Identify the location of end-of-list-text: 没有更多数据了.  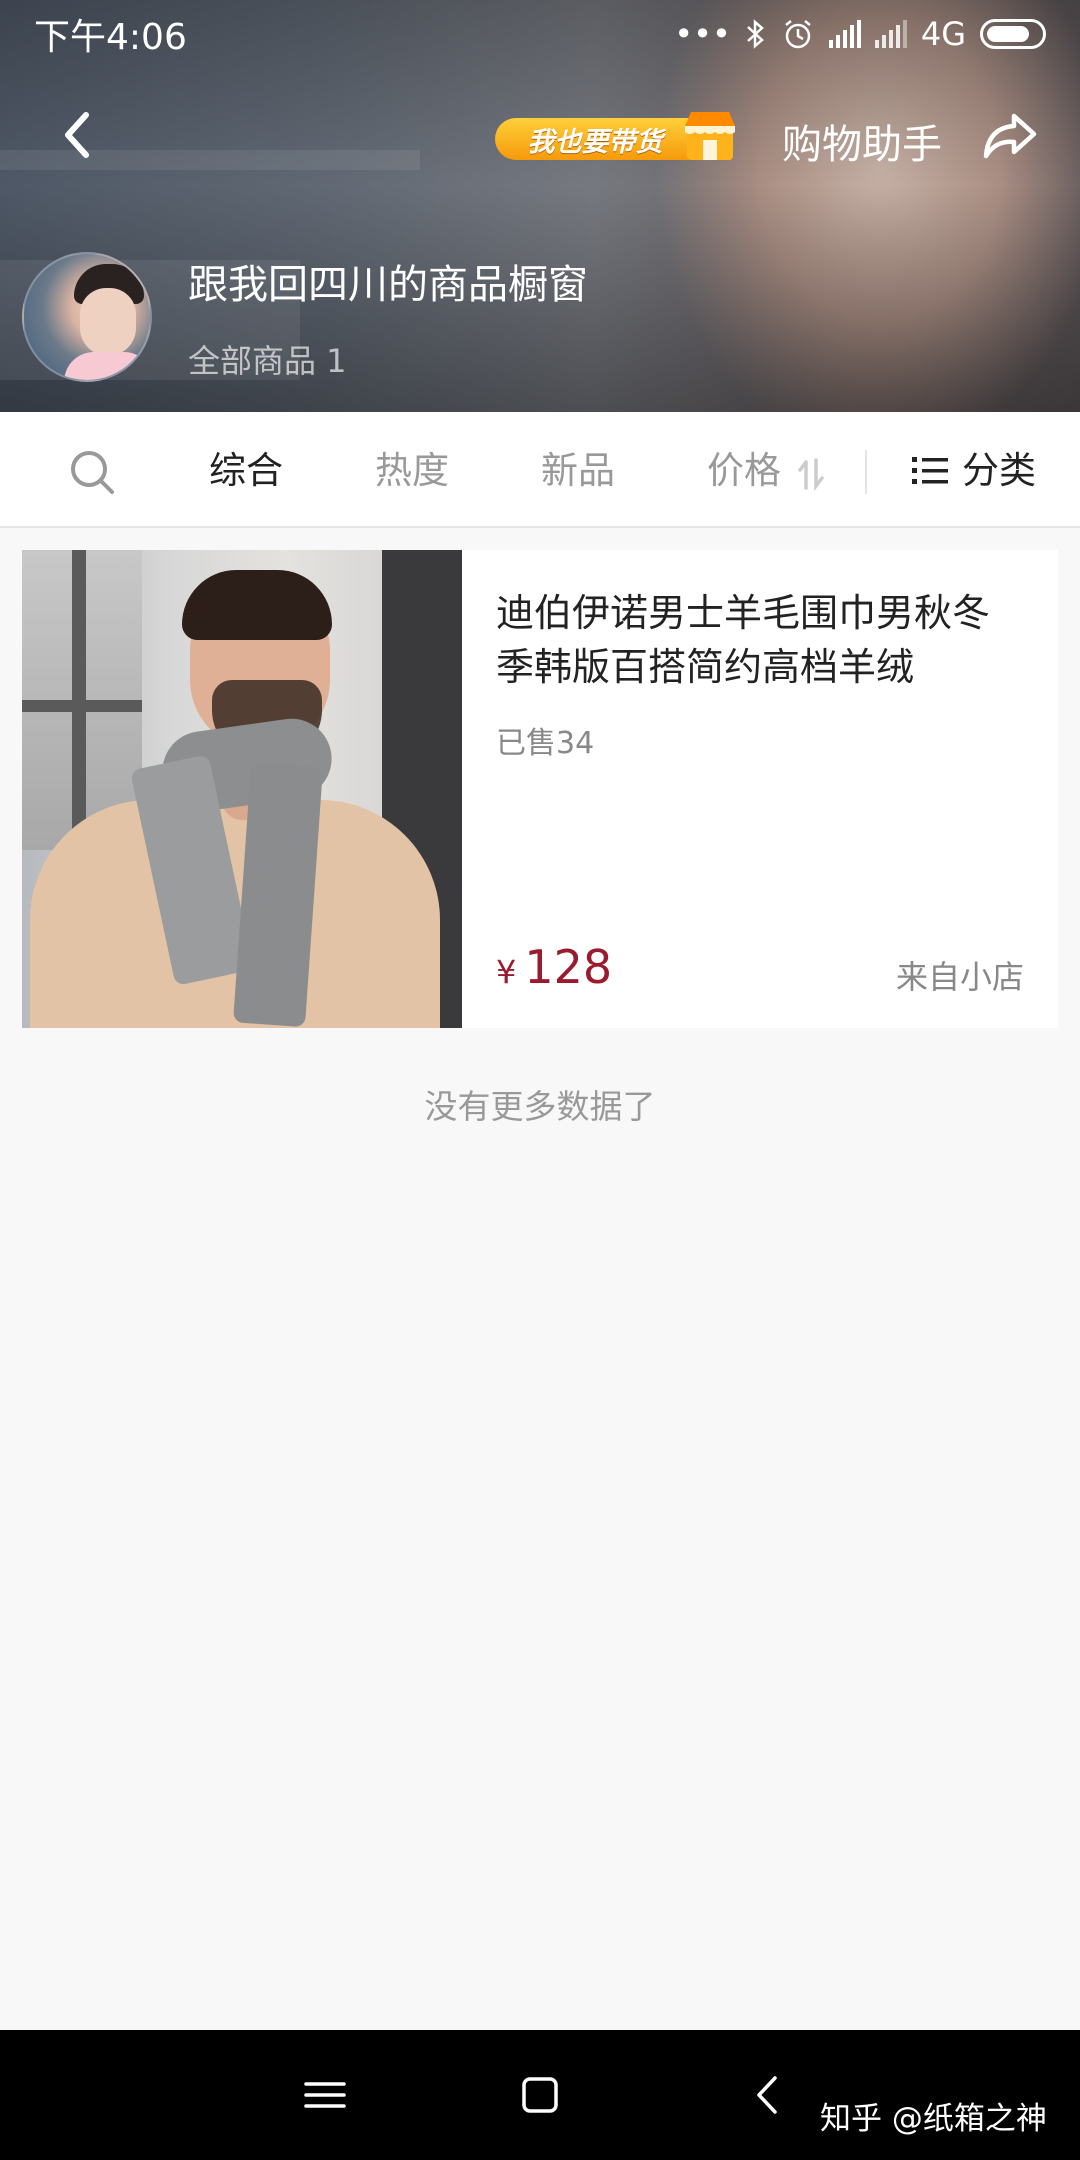
(540, 1106).